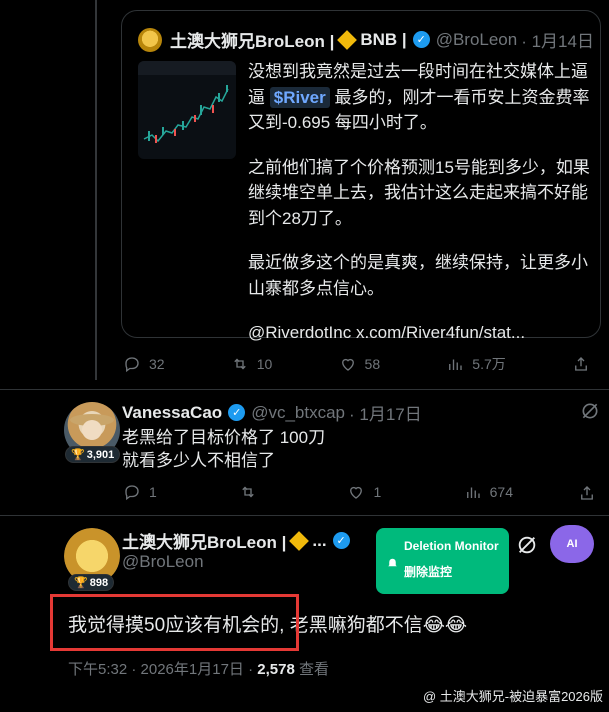 Image resolution: width=609 pixels, height=712 pixels. What do you see at coordinates (144, 364) in the screenshot?
I see `reply-button: 32` at bounding box center [144, 364].